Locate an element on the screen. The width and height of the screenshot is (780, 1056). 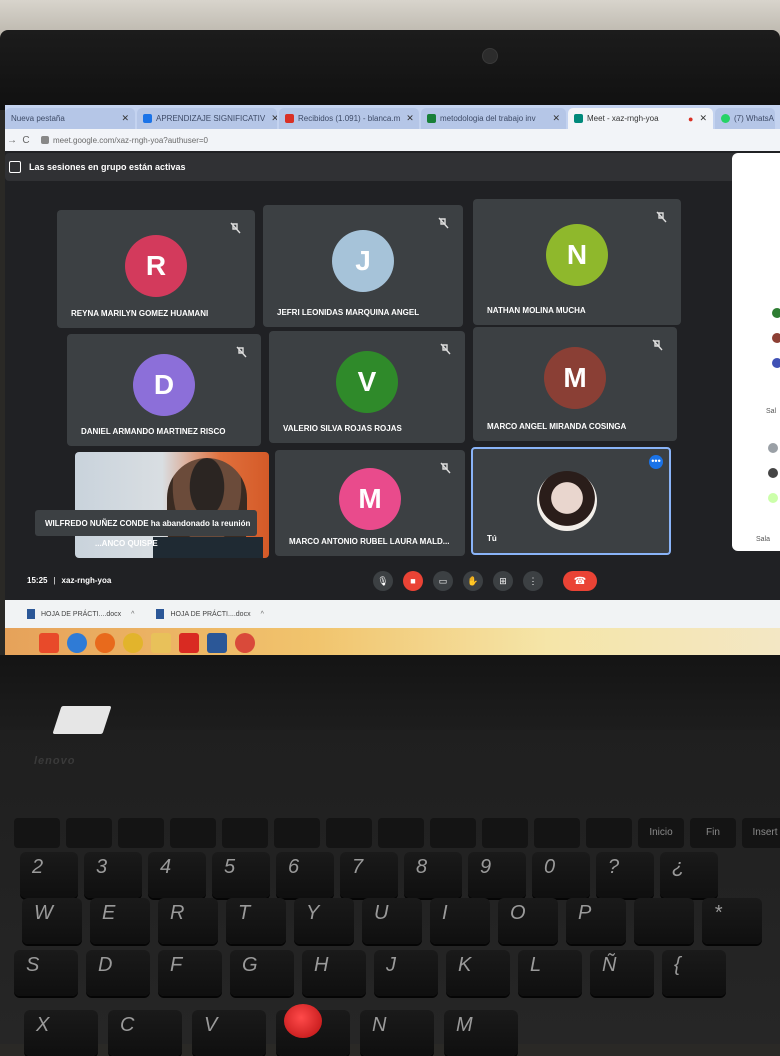
hand-icon: ✋ is located at coordinates (473, 580).